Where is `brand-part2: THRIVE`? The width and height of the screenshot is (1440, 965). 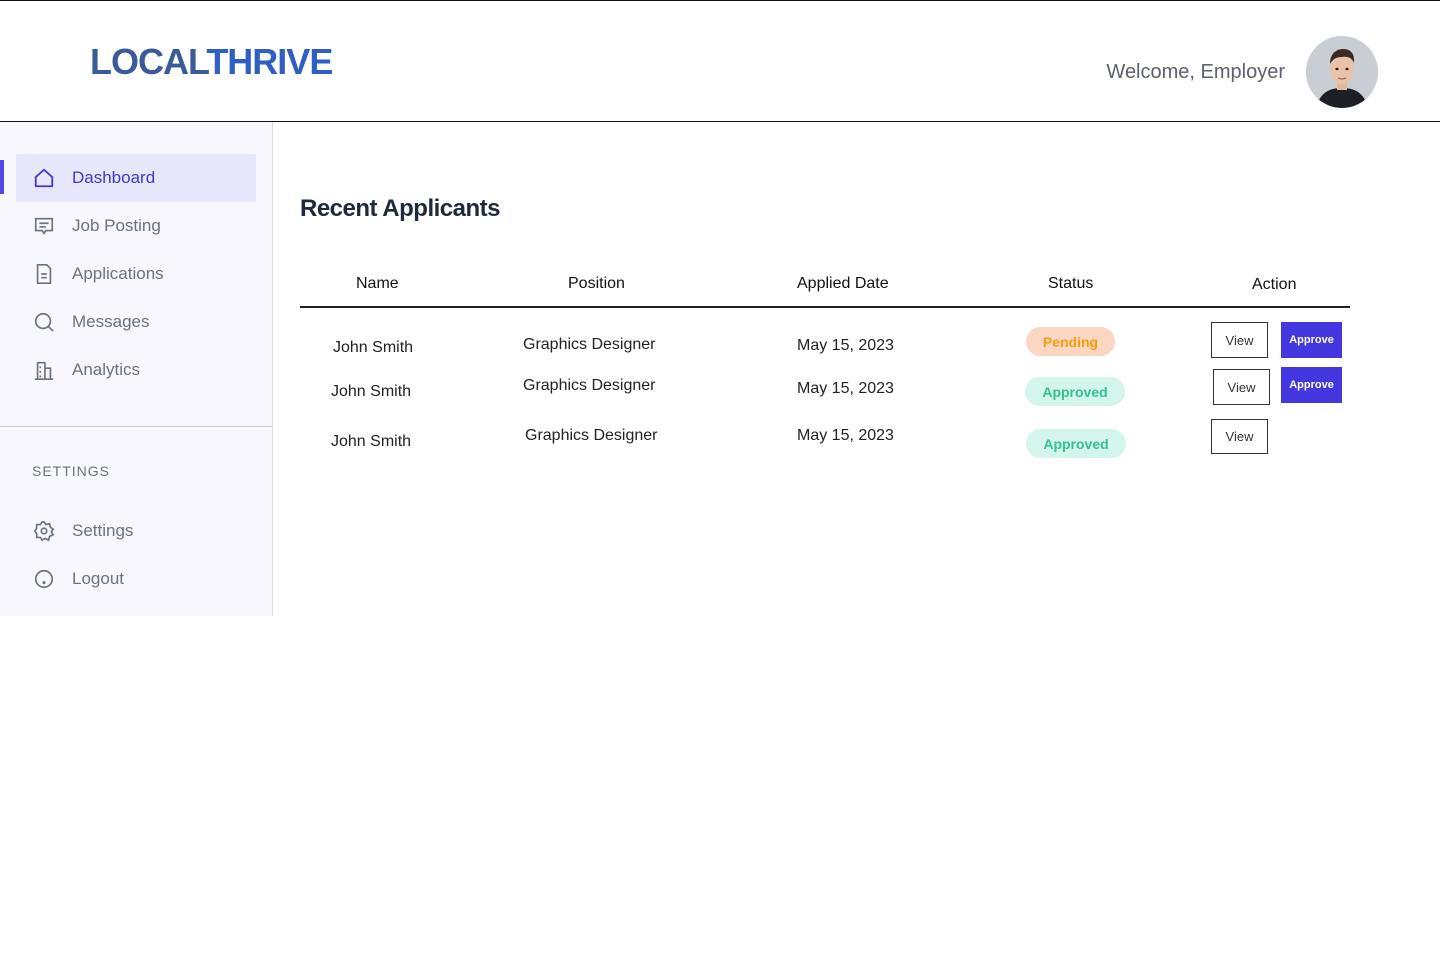 brand-part2: THRIVE is located at coordinates (269, 61).